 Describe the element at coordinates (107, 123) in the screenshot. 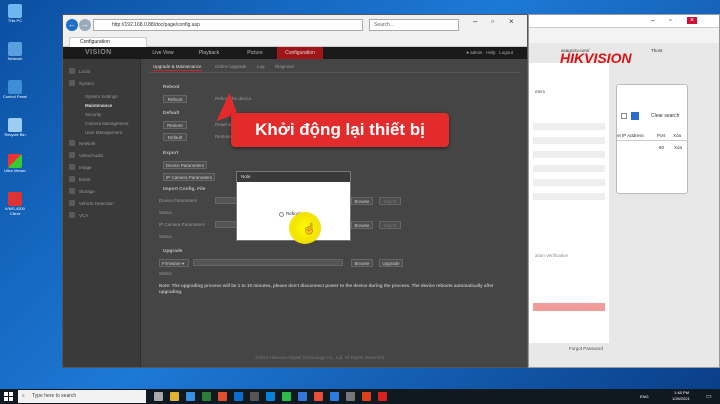

I see `sidebar-item: Camera Management` at that location.